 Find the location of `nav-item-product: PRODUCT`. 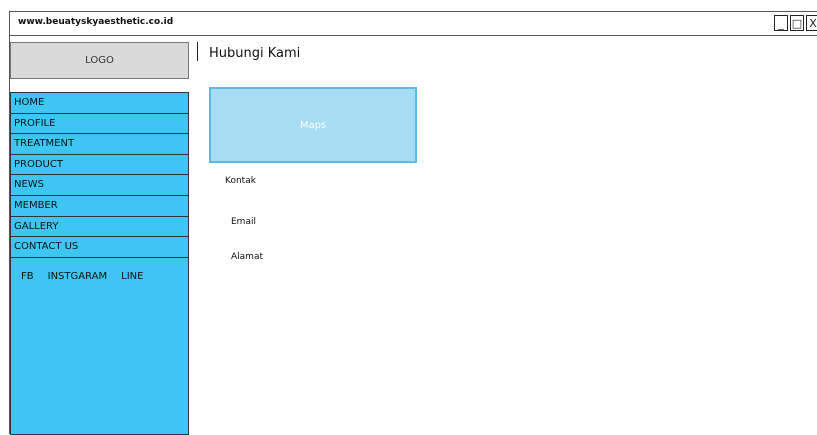

nav-item-product: PRODUCT is located at coordinates (99, 165).